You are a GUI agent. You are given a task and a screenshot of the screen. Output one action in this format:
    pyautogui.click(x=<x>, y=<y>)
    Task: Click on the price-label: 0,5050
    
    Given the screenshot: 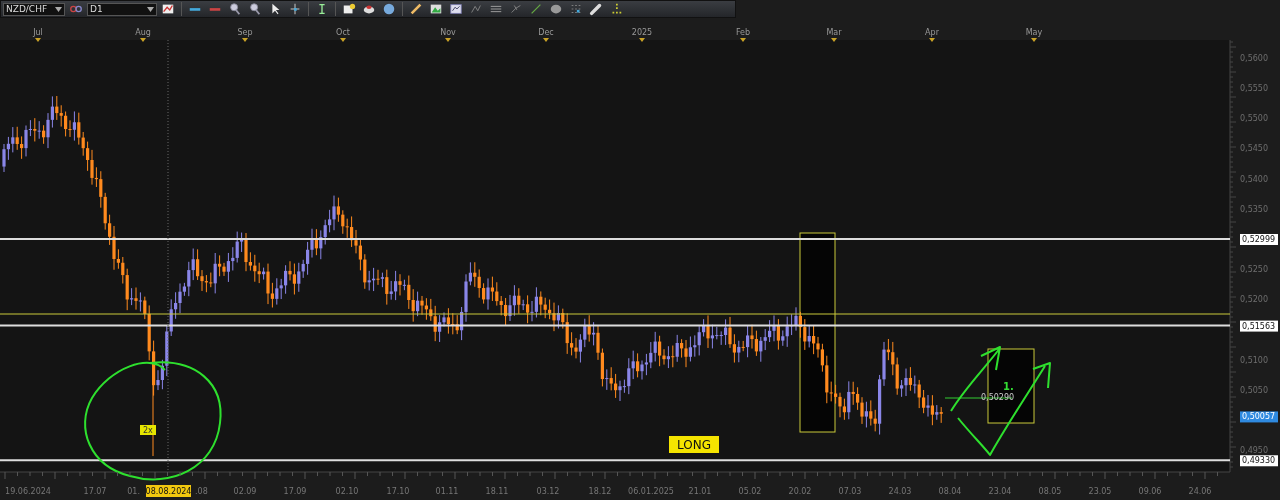 What is the action you would take?
    pyautogui.click(x=1254, y=390)
    